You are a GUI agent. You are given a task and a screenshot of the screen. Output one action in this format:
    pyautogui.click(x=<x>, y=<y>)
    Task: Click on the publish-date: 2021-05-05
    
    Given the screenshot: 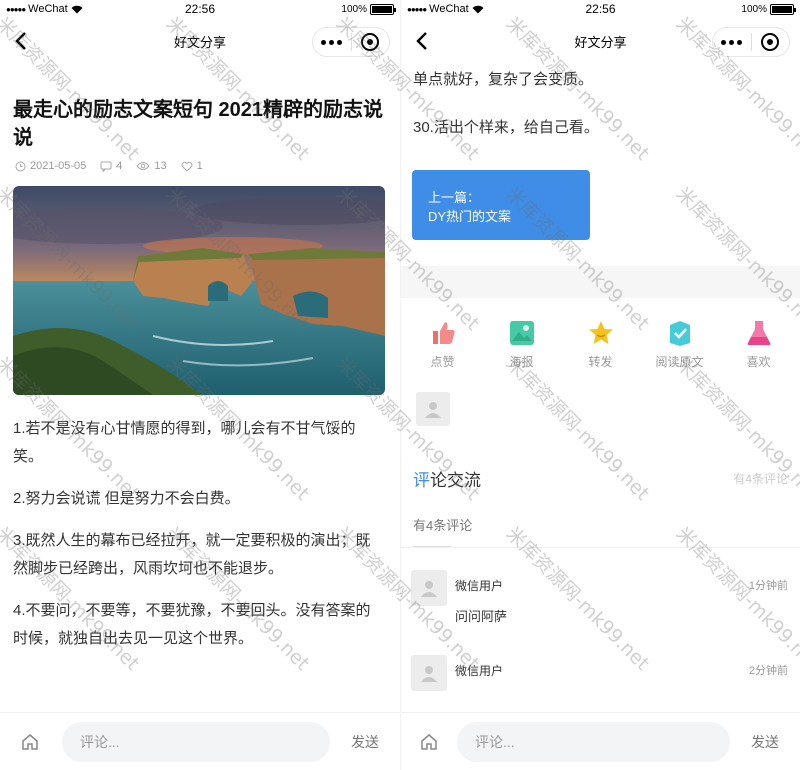 What is the action you would take?
    pyautogui.click(x=58, y=166)
    